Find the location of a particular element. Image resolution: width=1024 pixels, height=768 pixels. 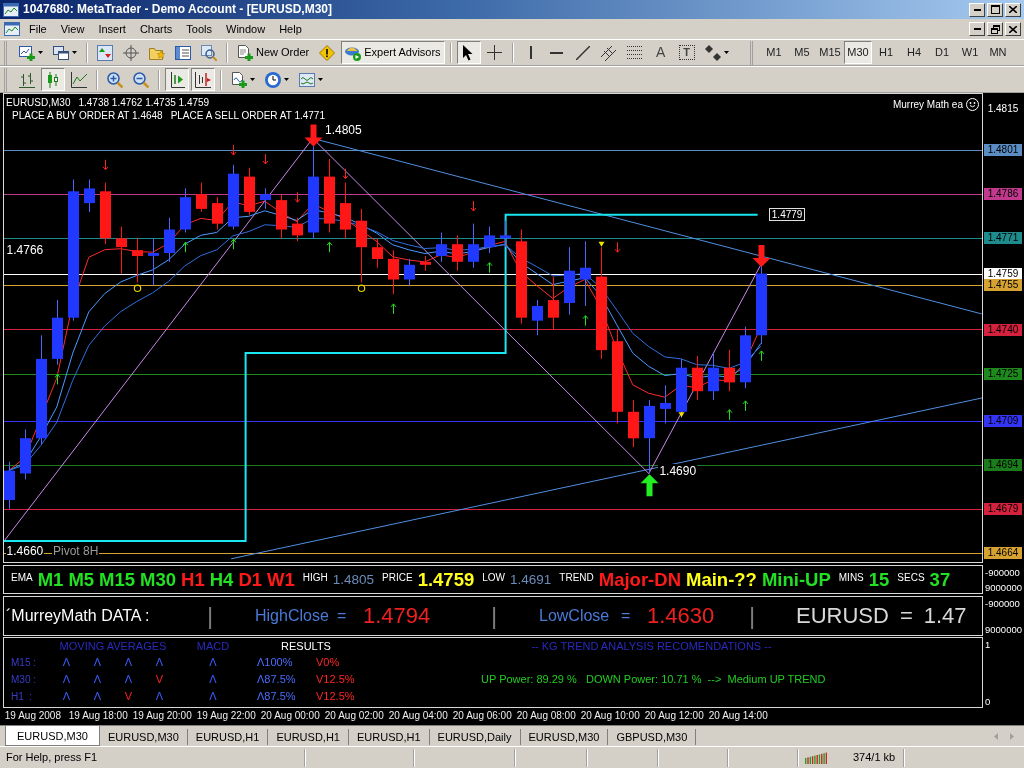

restore-button is located at coordinates (995, 29).